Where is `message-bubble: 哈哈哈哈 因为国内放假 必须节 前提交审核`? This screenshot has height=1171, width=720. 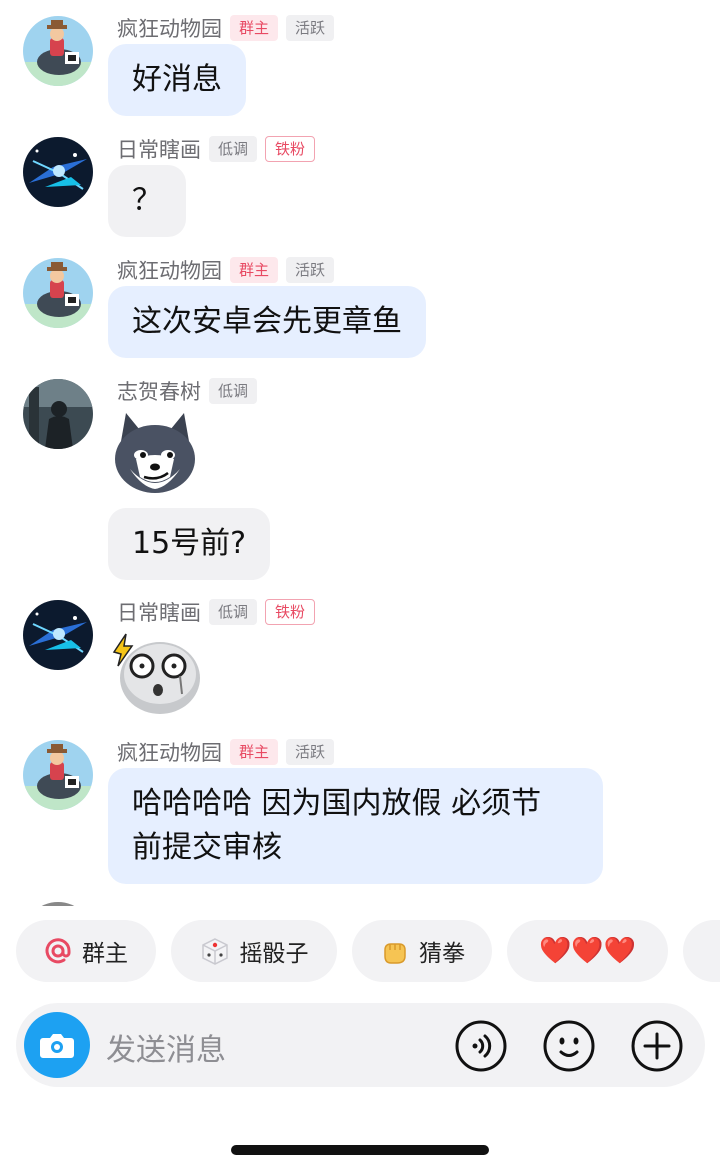 message-bubble: 哈哈哈哈 因为国内放假 必须节 前提交审核 is located at coordinates (355, 826).